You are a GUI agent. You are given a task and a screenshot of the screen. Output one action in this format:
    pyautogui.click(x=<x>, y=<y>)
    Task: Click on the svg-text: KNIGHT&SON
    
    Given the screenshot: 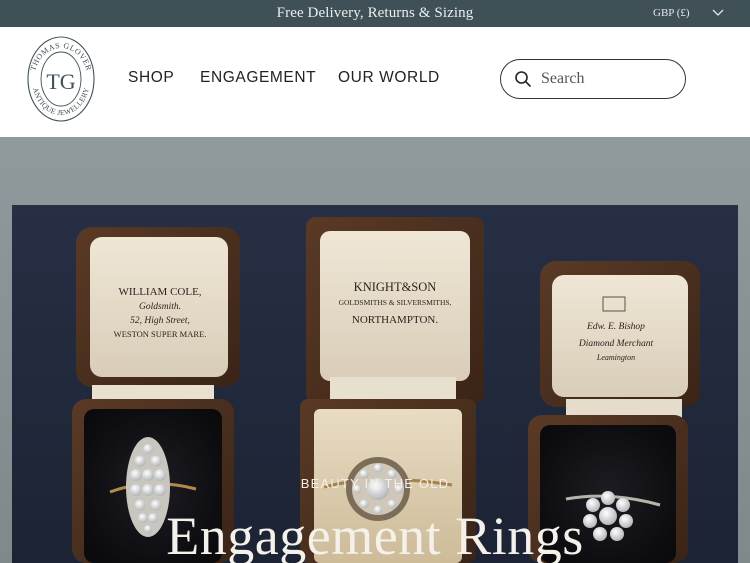 What is the action you would take?
    pyautogui.click(x=395, y=287)
    